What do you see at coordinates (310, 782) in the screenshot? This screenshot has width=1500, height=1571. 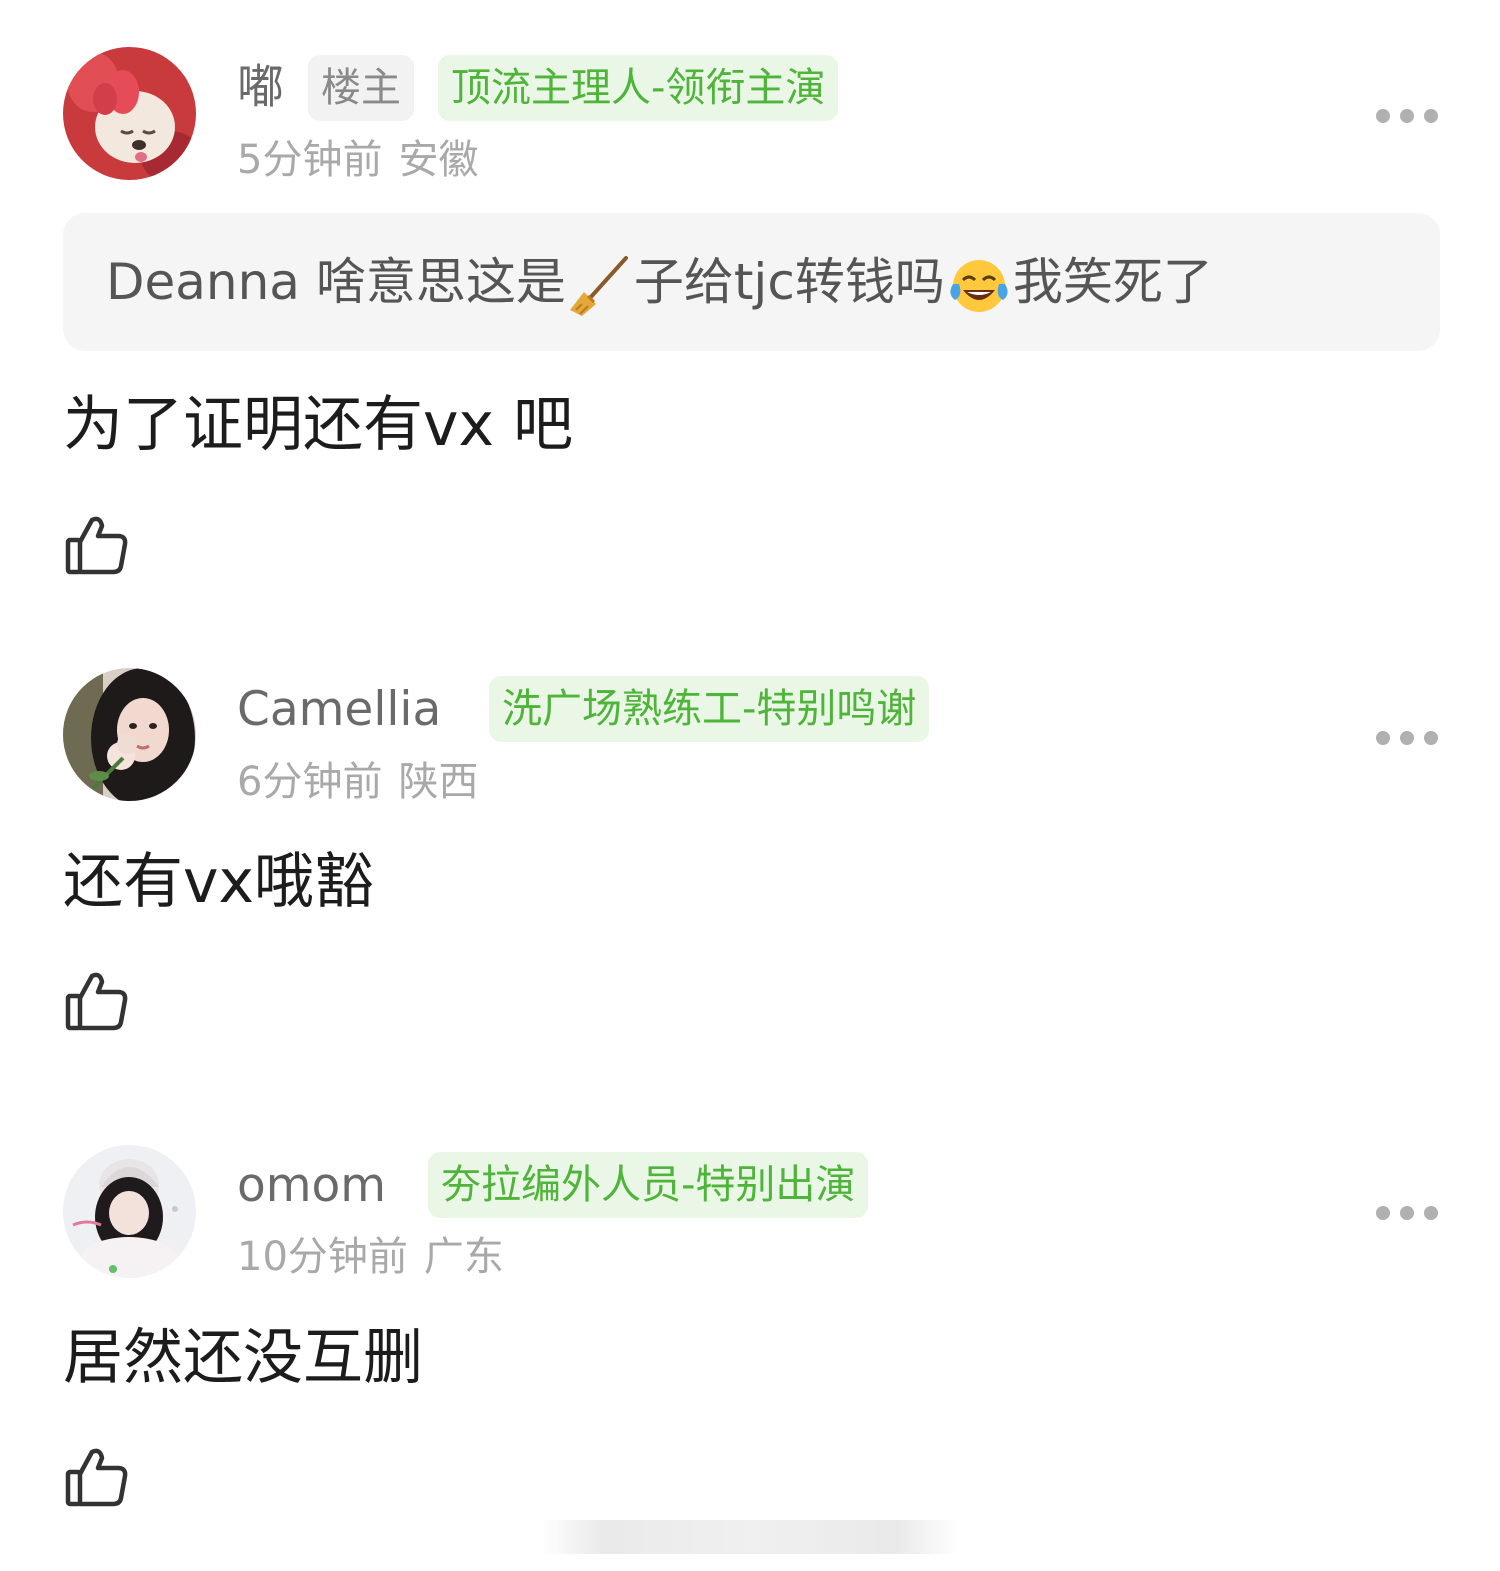 I see `comment-time: 6分钟前` at bounding box center [310, 782].